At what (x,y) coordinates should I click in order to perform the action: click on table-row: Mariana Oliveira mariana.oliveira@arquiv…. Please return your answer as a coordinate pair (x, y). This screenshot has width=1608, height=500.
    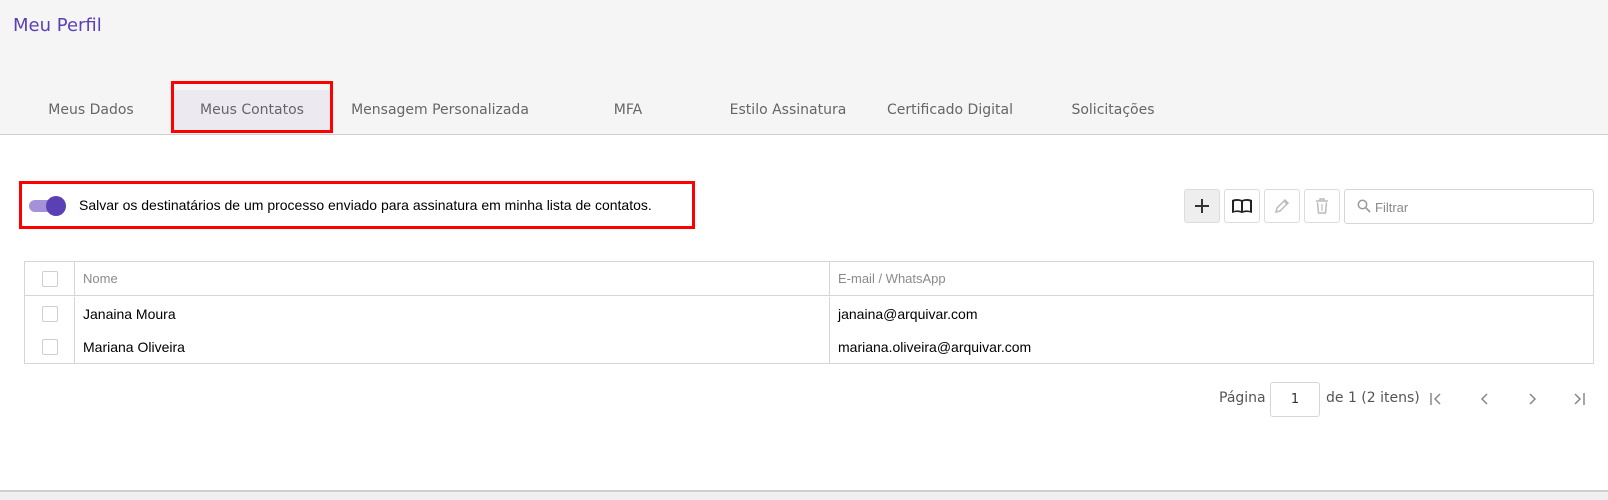
    Looking at the image, I should click on (809, 346).